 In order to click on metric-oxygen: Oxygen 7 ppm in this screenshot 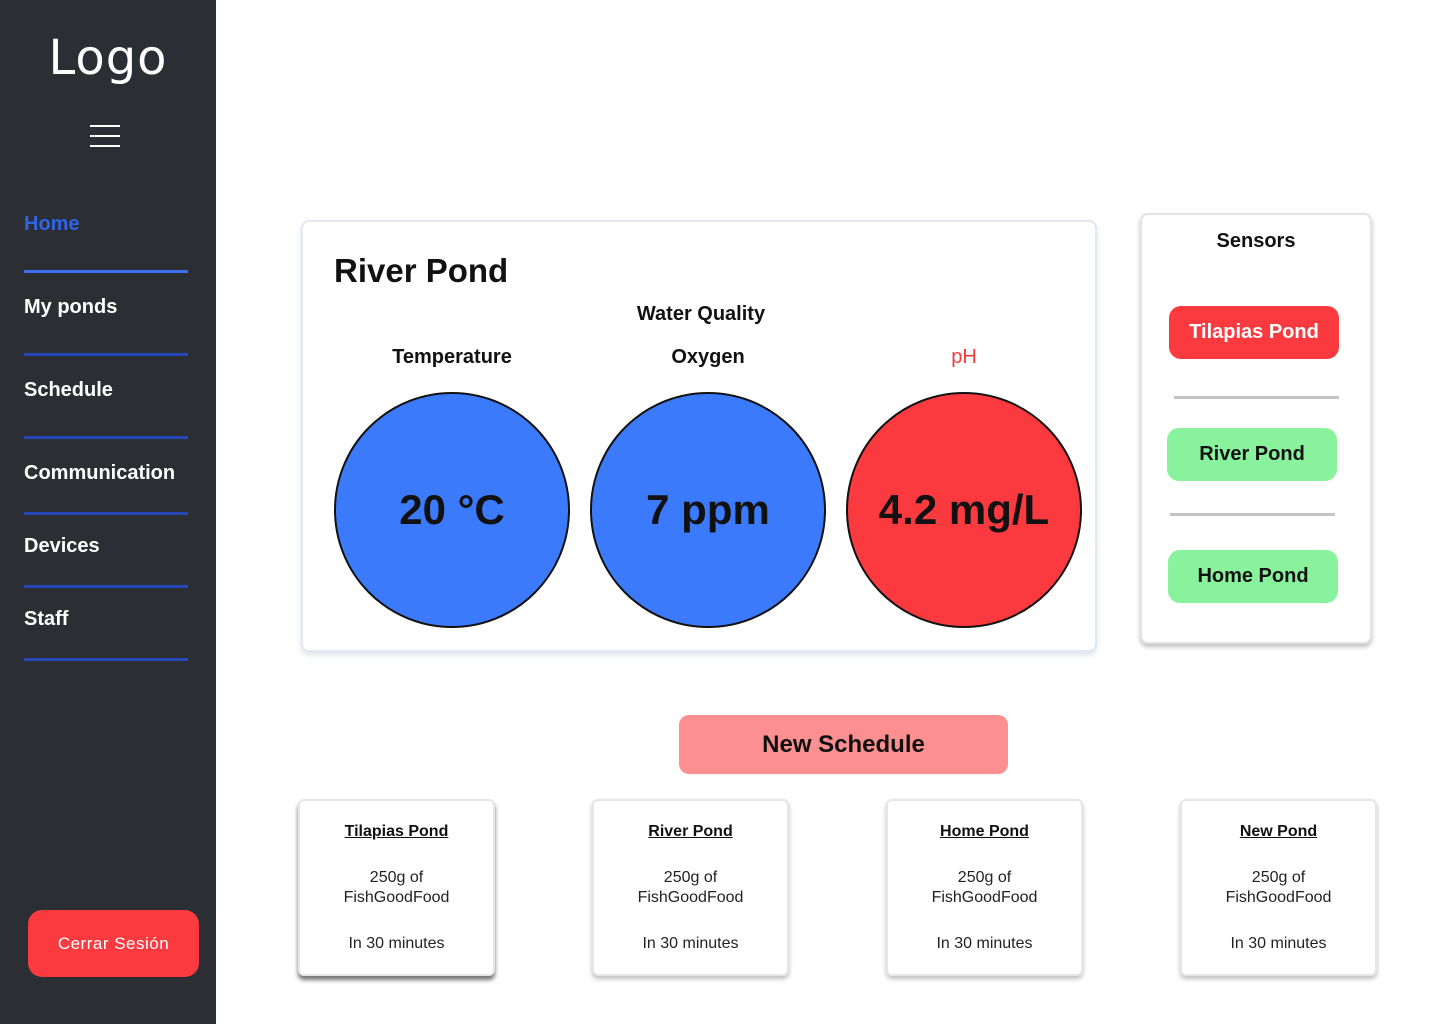, I will do `click(708, 487)`.